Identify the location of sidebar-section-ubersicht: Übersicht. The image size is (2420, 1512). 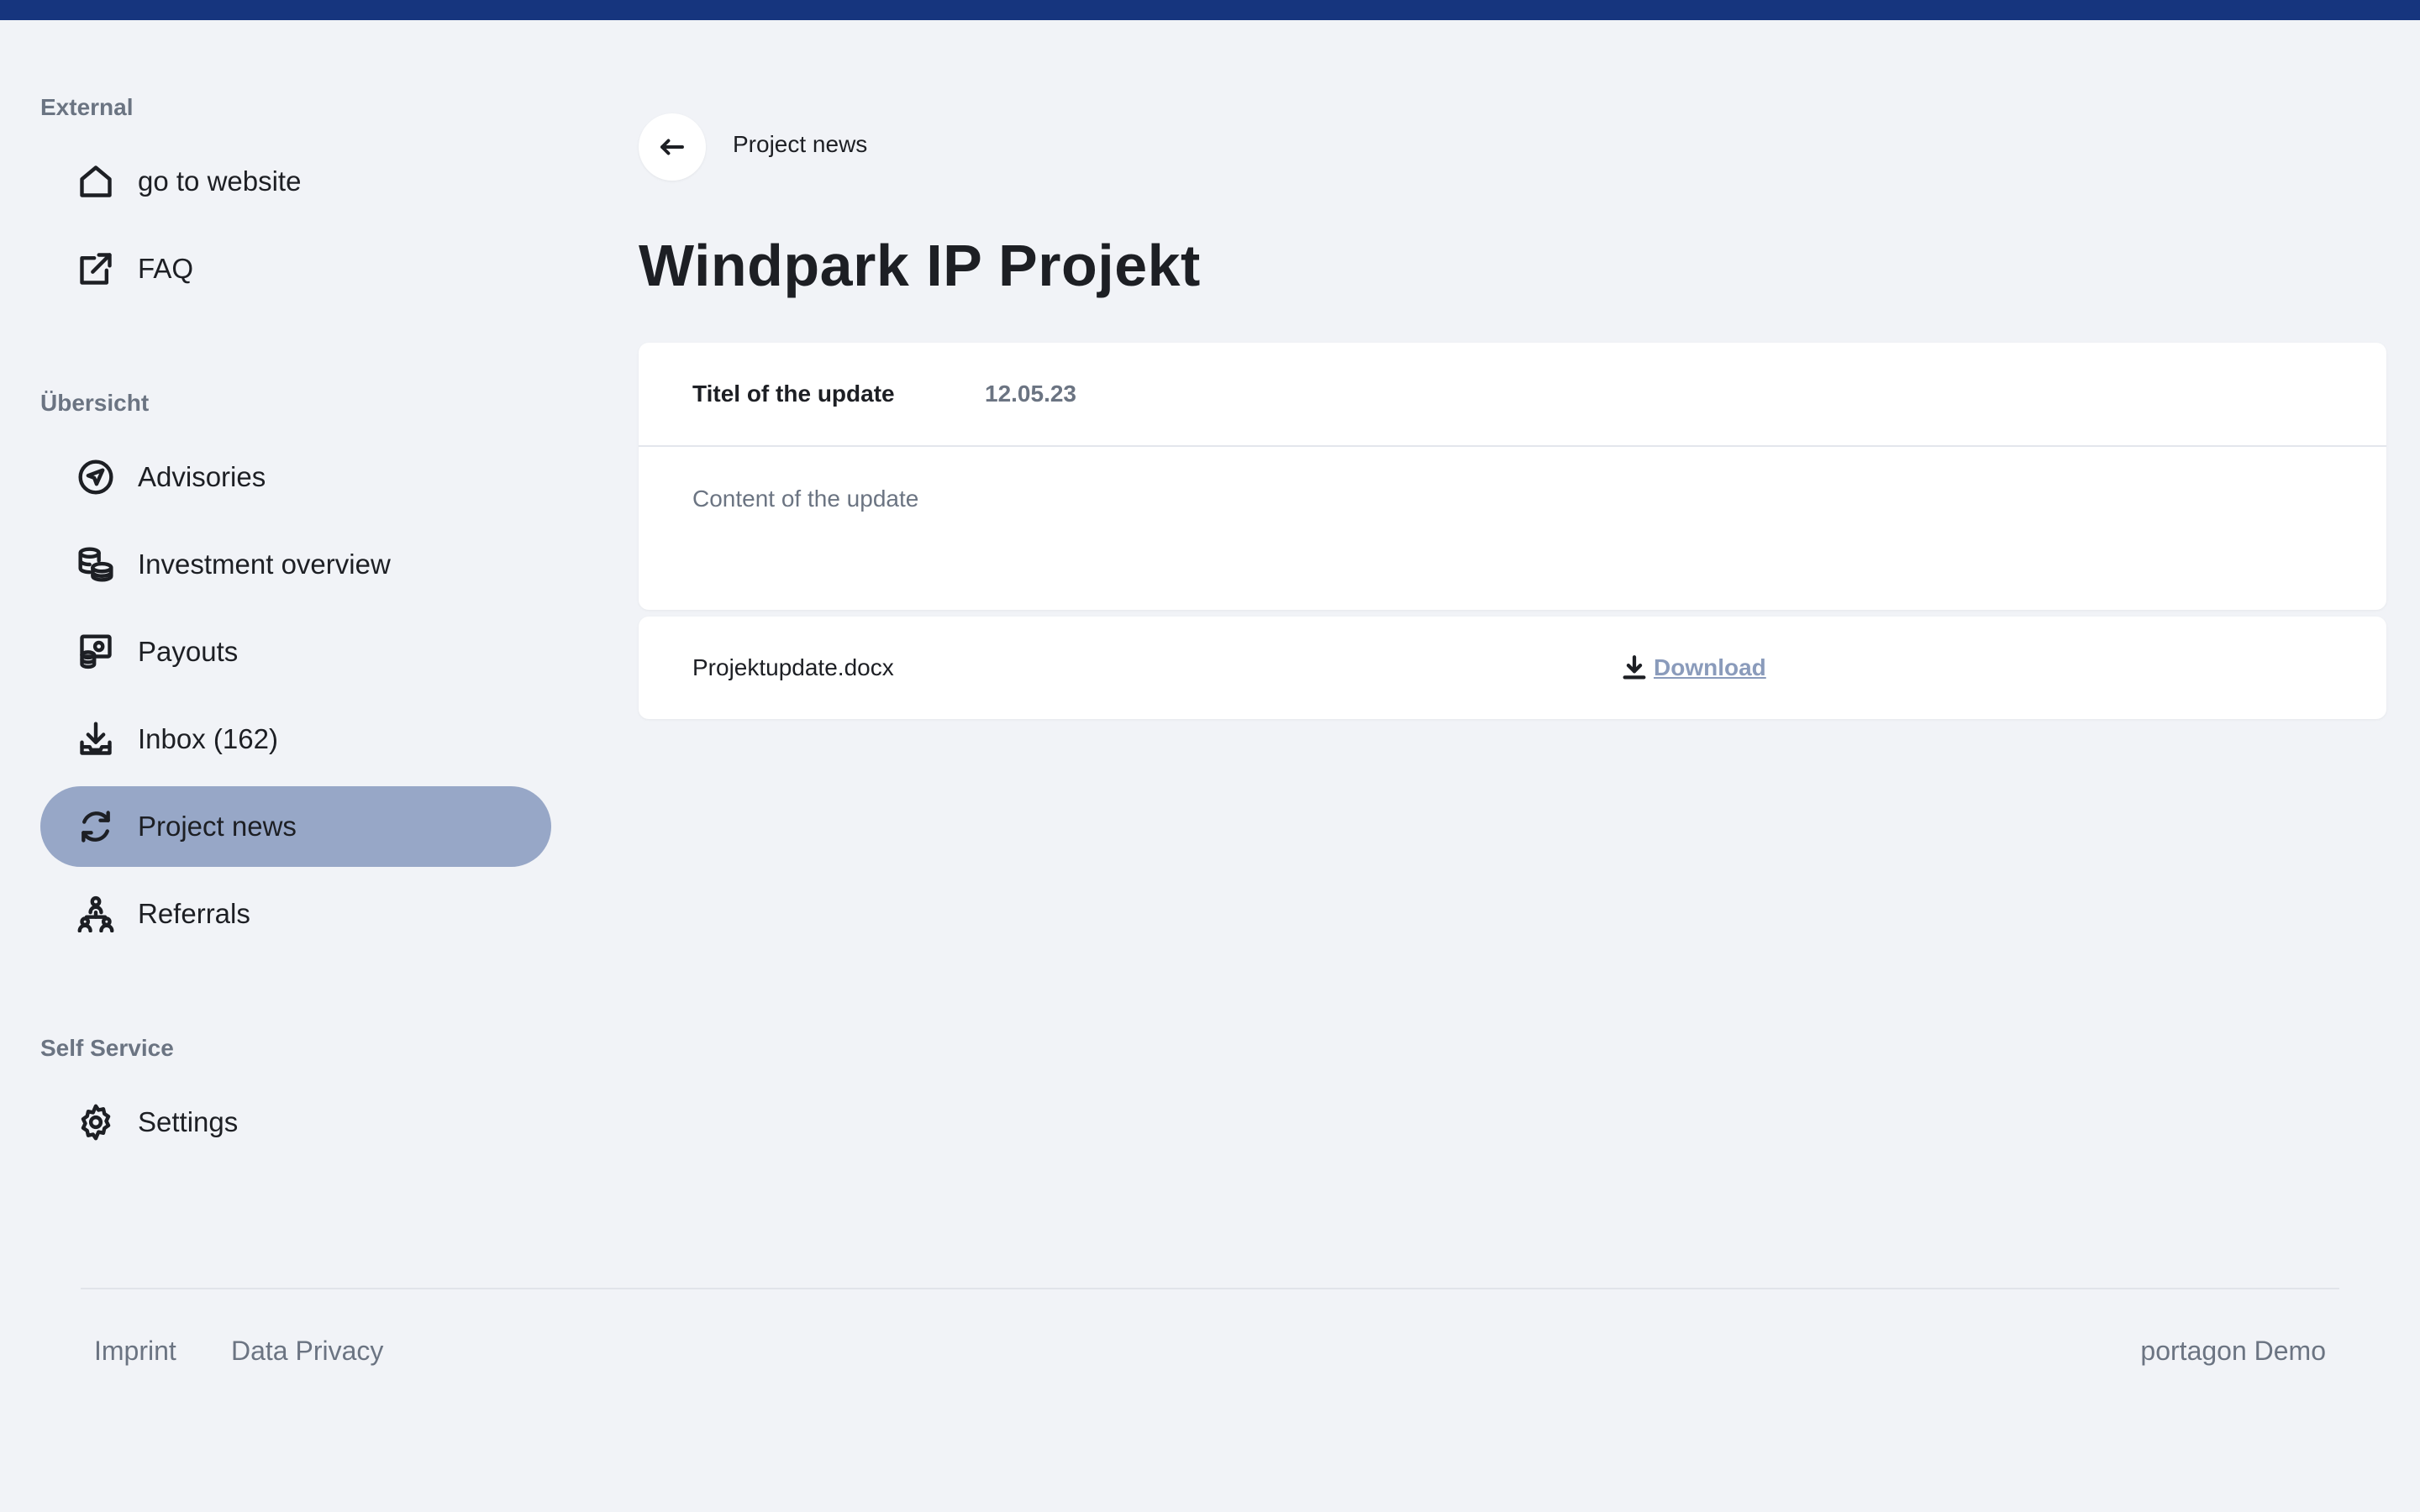
(95, 403).